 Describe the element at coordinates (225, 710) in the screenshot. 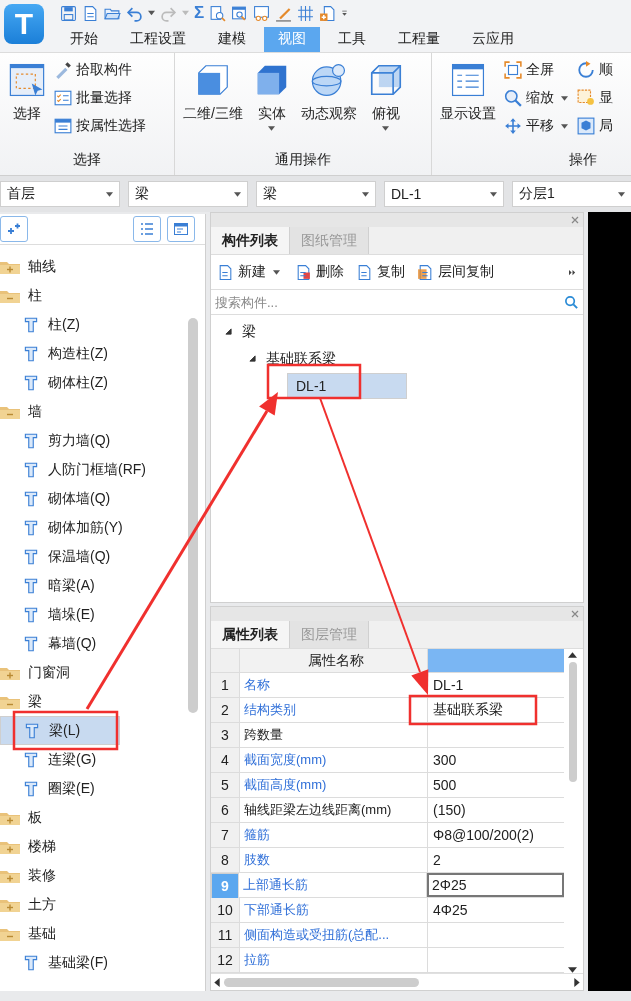

I see `row-number: 2` at that location.